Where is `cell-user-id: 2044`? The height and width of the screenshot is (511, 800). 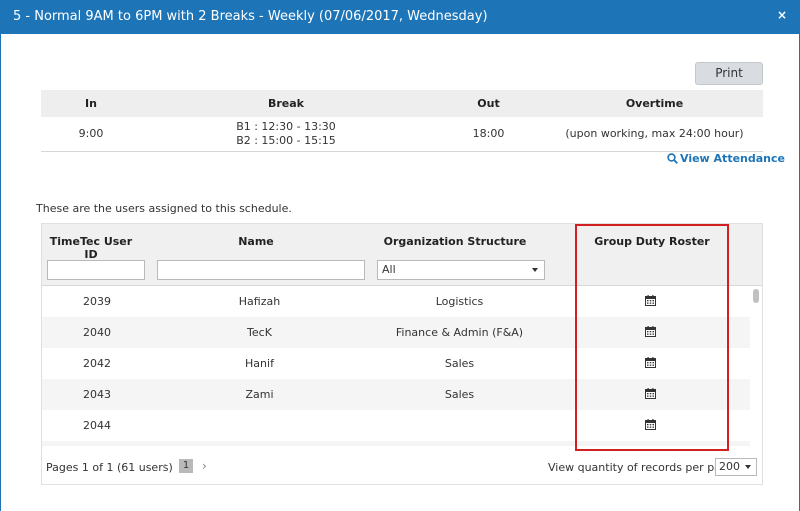
cell-user-id: 2044 is located at coordinates (97, 425).